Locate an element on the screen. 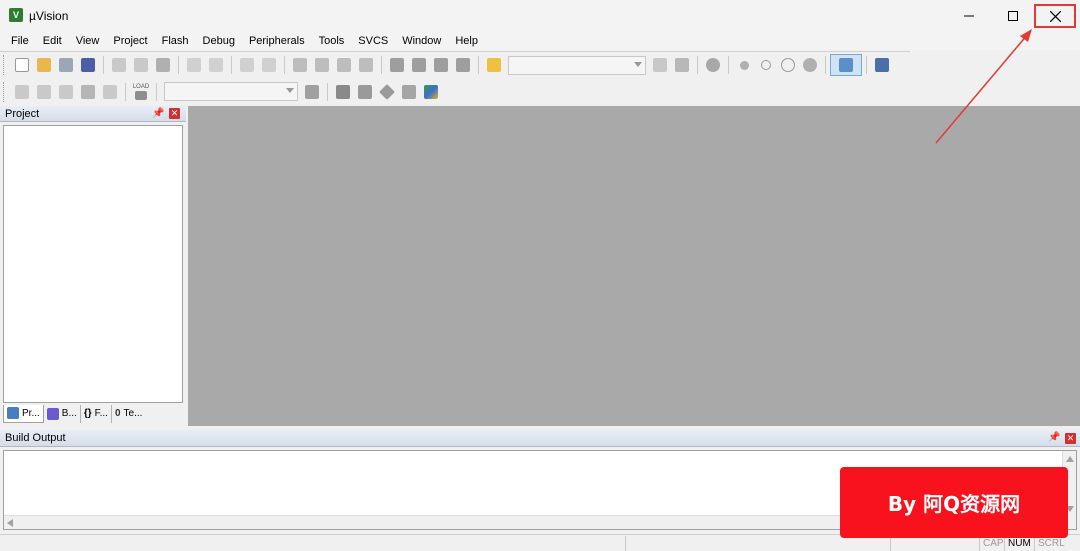 The image size is (1080, 551). bookmark-prev-button is located at coordinates (322, 65).